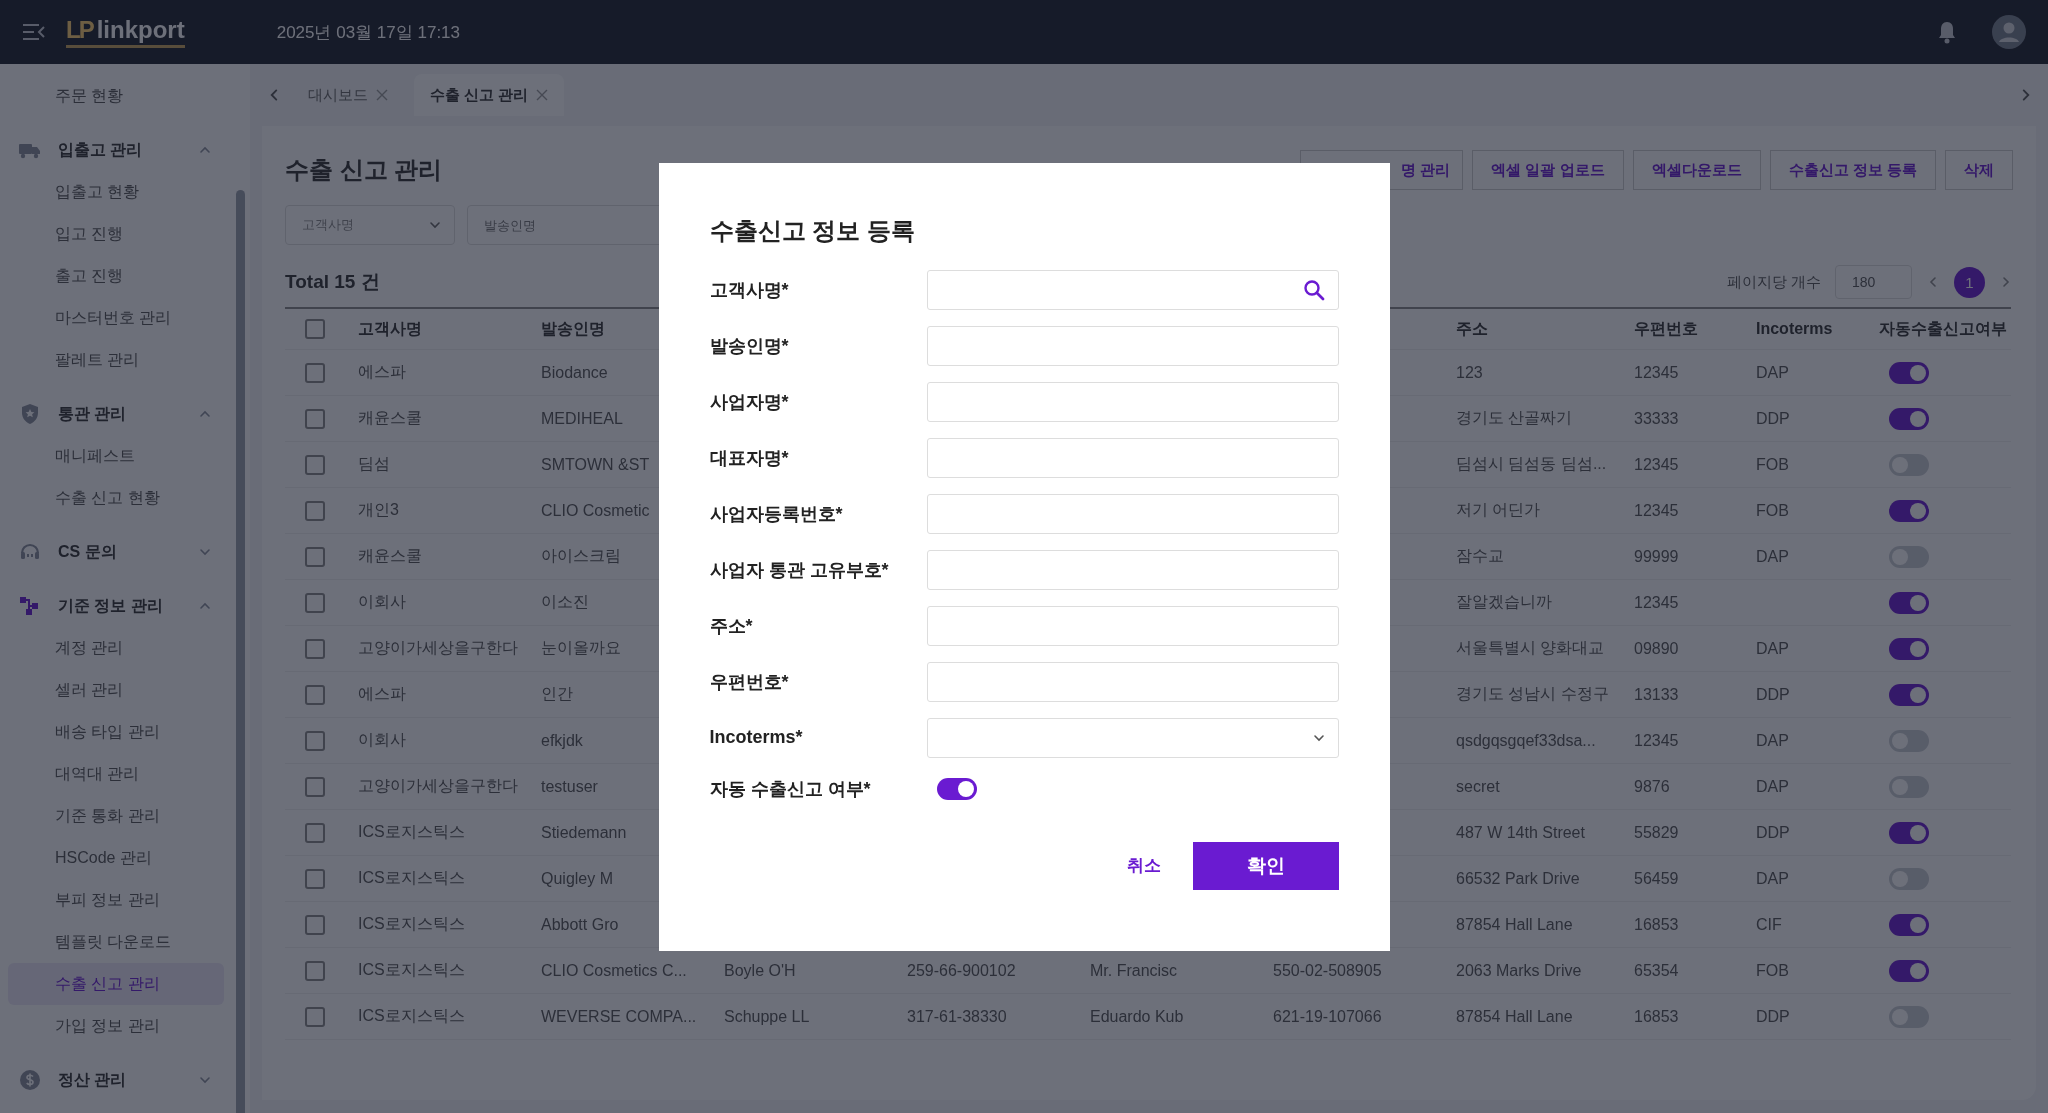  Describe the element at coordinates (1498, 509) in the screenshot. I see `table-cell: 저기 어딘가` at that location.